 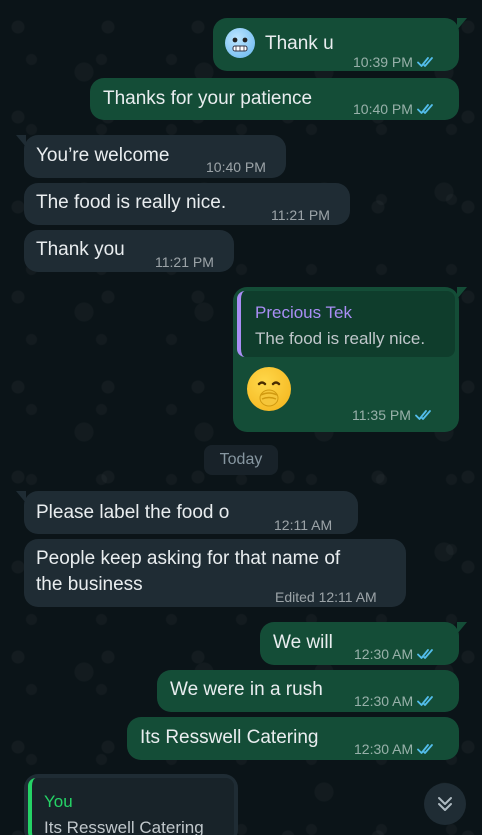 I want to click on reply-preview-quote: You Its Resswell Catering, so click(x=131, y=806).